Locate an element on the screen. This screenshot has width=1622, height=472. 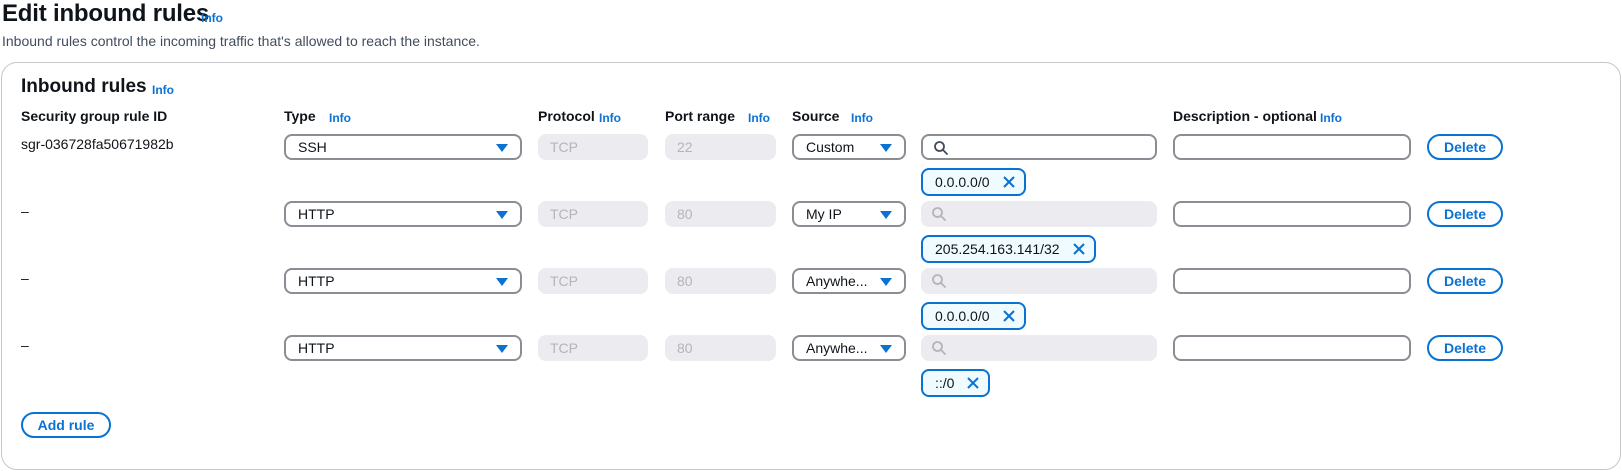
cidr-token: ::/0 is located at coordinates (956, 383).